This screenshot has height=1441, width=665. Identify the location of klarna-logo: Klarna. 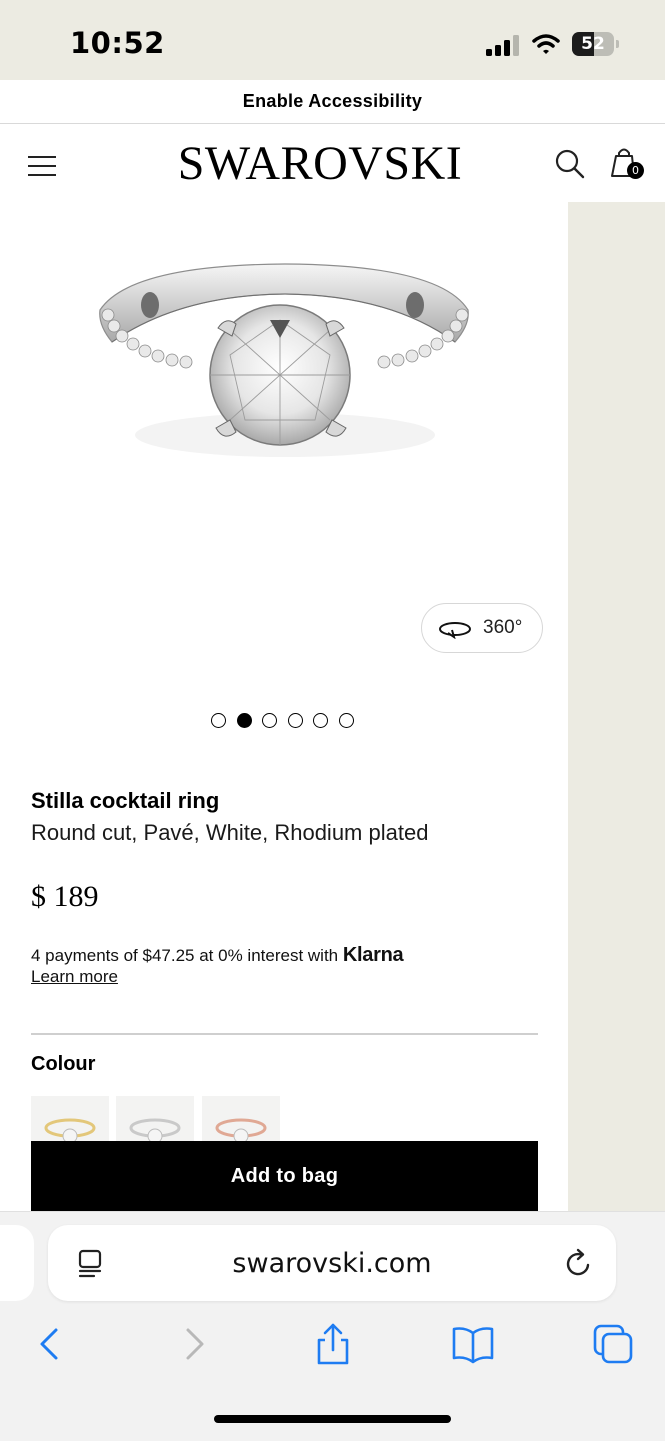
(373, 955).